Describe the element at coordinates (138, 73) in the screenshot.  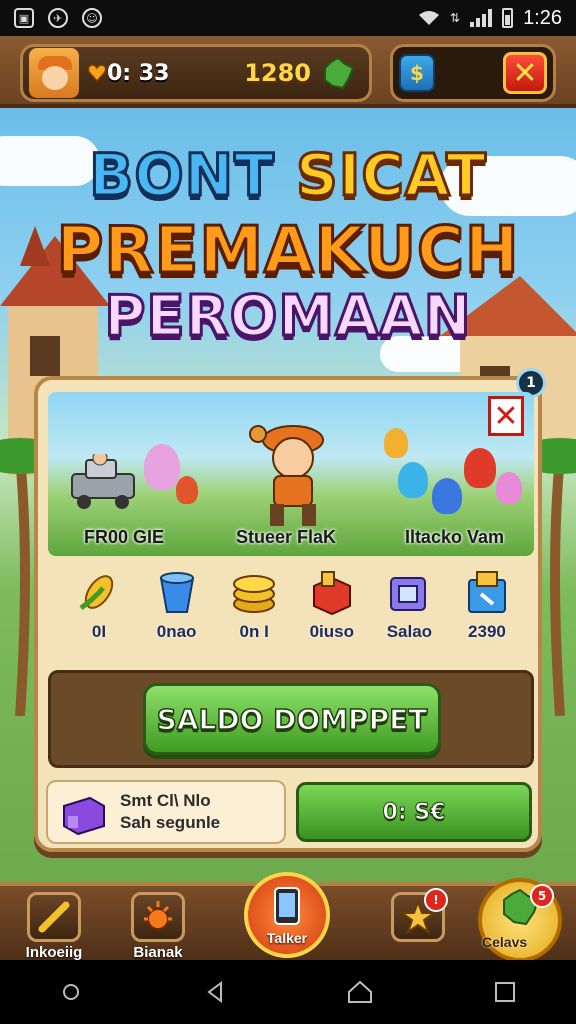
I see `lives-counter: 0: 33` at that location.